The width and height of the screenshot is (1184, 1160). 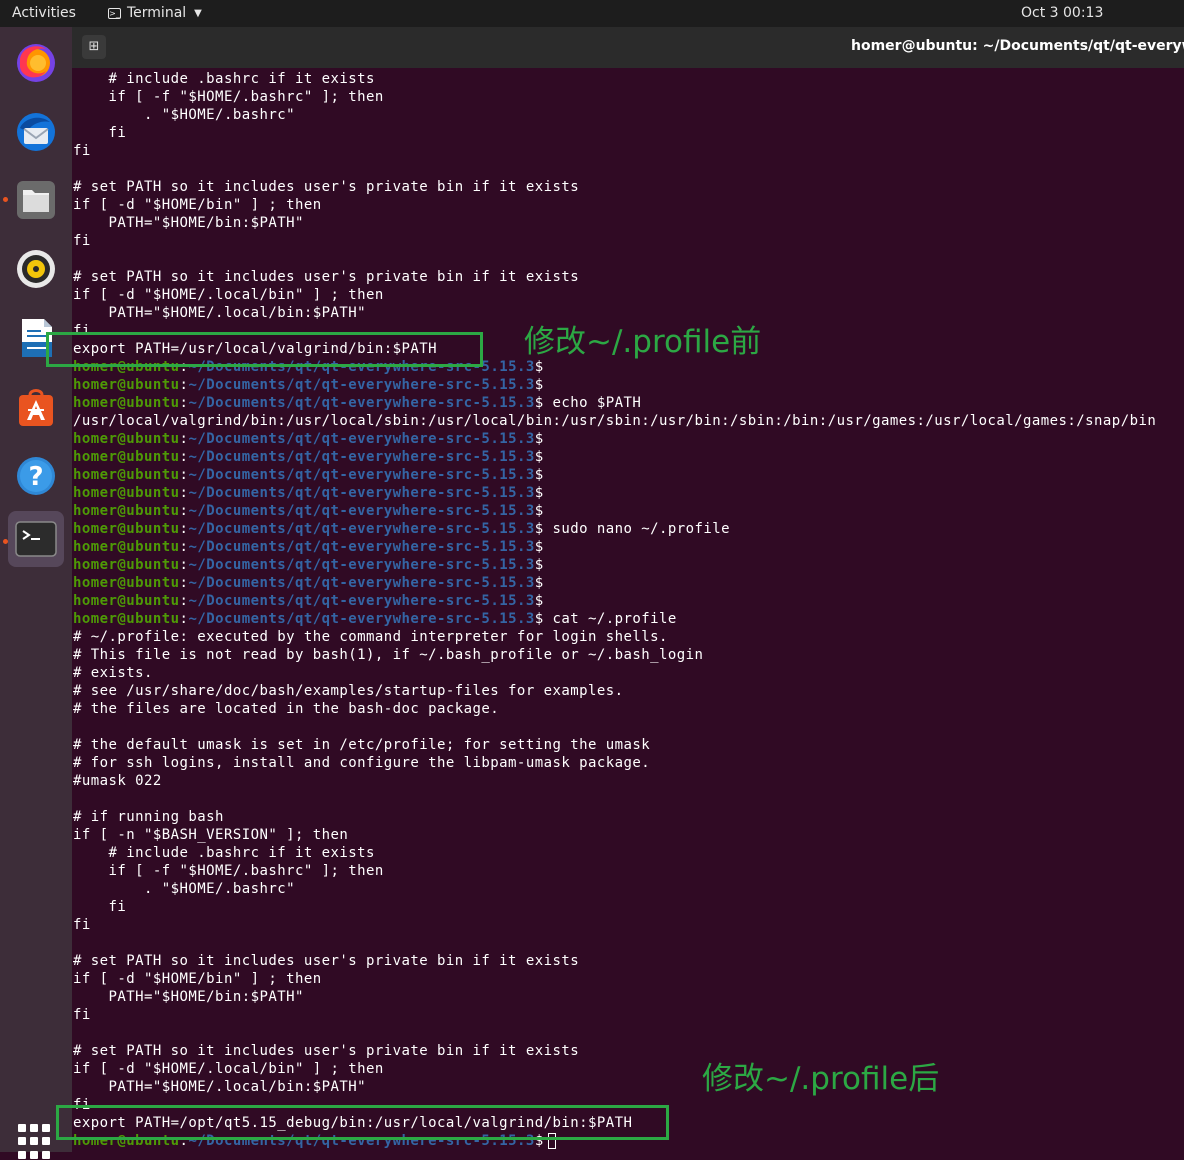 I want to click on highlight-box-before, so click(x=264, y=349).